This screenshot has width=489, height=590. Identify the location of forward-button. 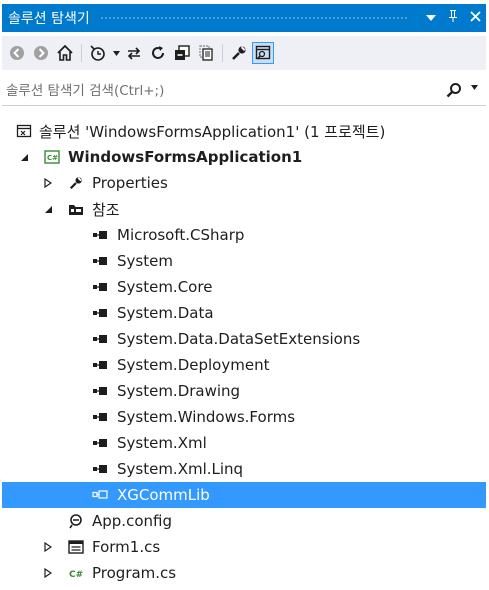
(41, 53).